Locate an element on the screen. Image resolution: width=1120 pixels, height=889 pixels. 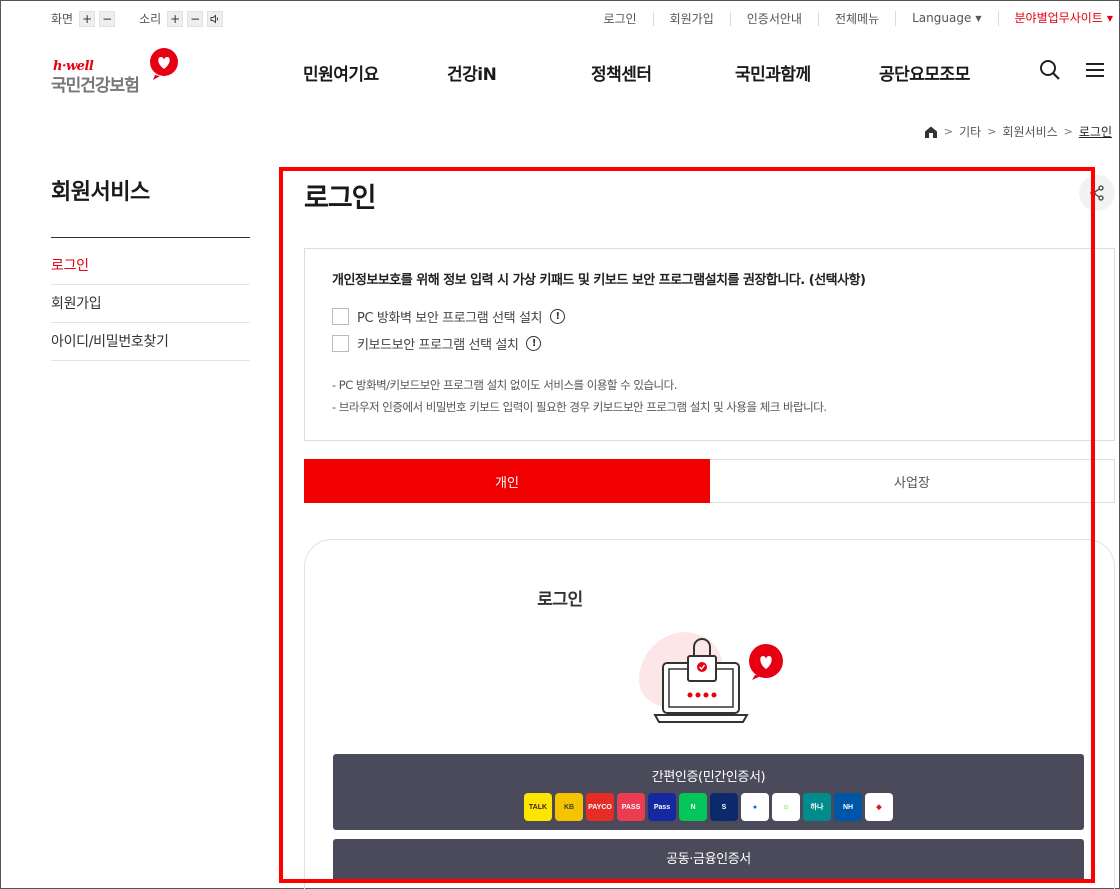
utility-links: 로그인 회원가입 인증서안내 전체메뉴 Language ▼ 분야별업무사이트 ▼ is located at coordinates (850, 18).